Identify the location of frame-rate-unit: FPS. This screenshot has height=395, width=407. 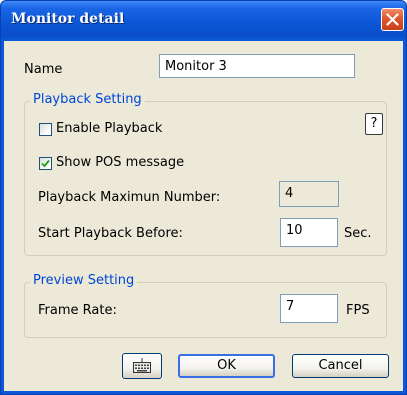
(358, 310).